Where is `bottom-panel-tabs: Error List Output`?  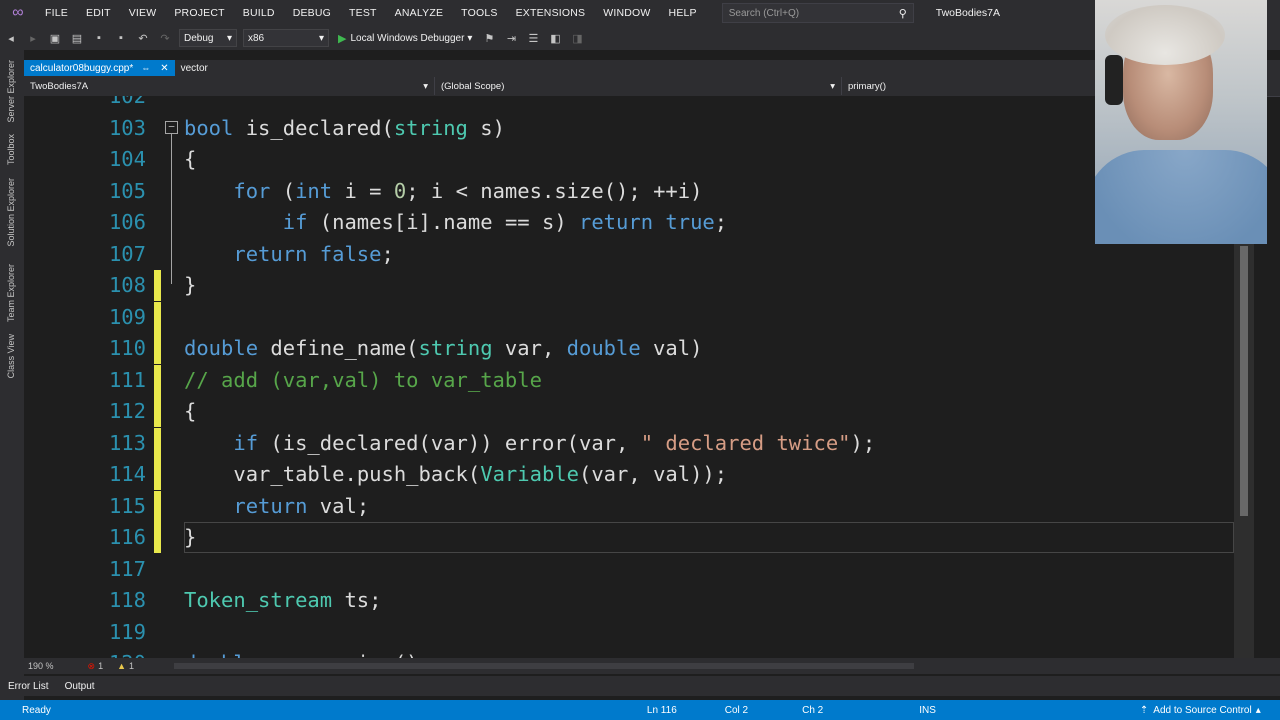
bottom-panel-tabs: Error List Output is located at coordinates (640, 686).